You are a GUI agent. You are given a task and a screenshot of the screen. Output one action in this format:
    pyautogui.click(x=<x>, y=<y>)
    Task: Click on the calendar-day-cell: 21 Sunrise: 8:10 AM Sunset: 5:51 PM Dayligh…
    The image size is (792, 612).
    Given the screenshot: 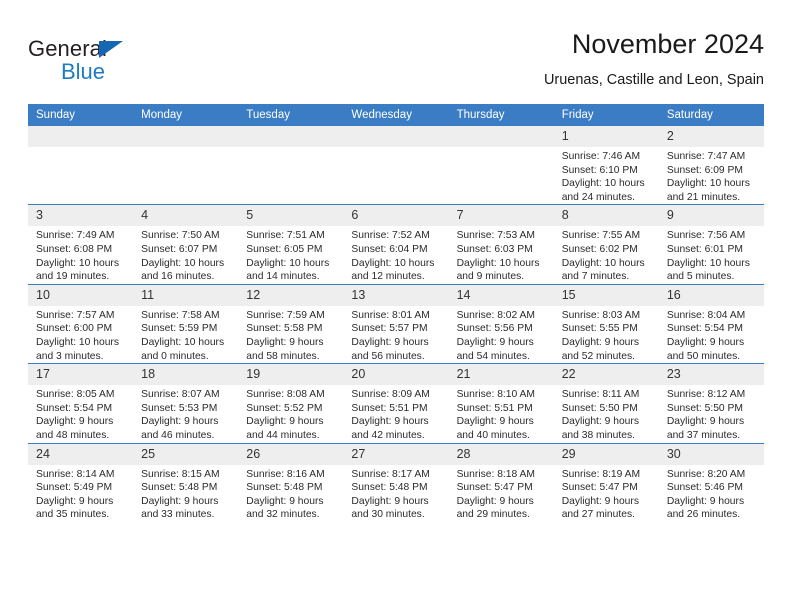 What is the action you would take?
    pyautogui.click(x=501, y=403)
    